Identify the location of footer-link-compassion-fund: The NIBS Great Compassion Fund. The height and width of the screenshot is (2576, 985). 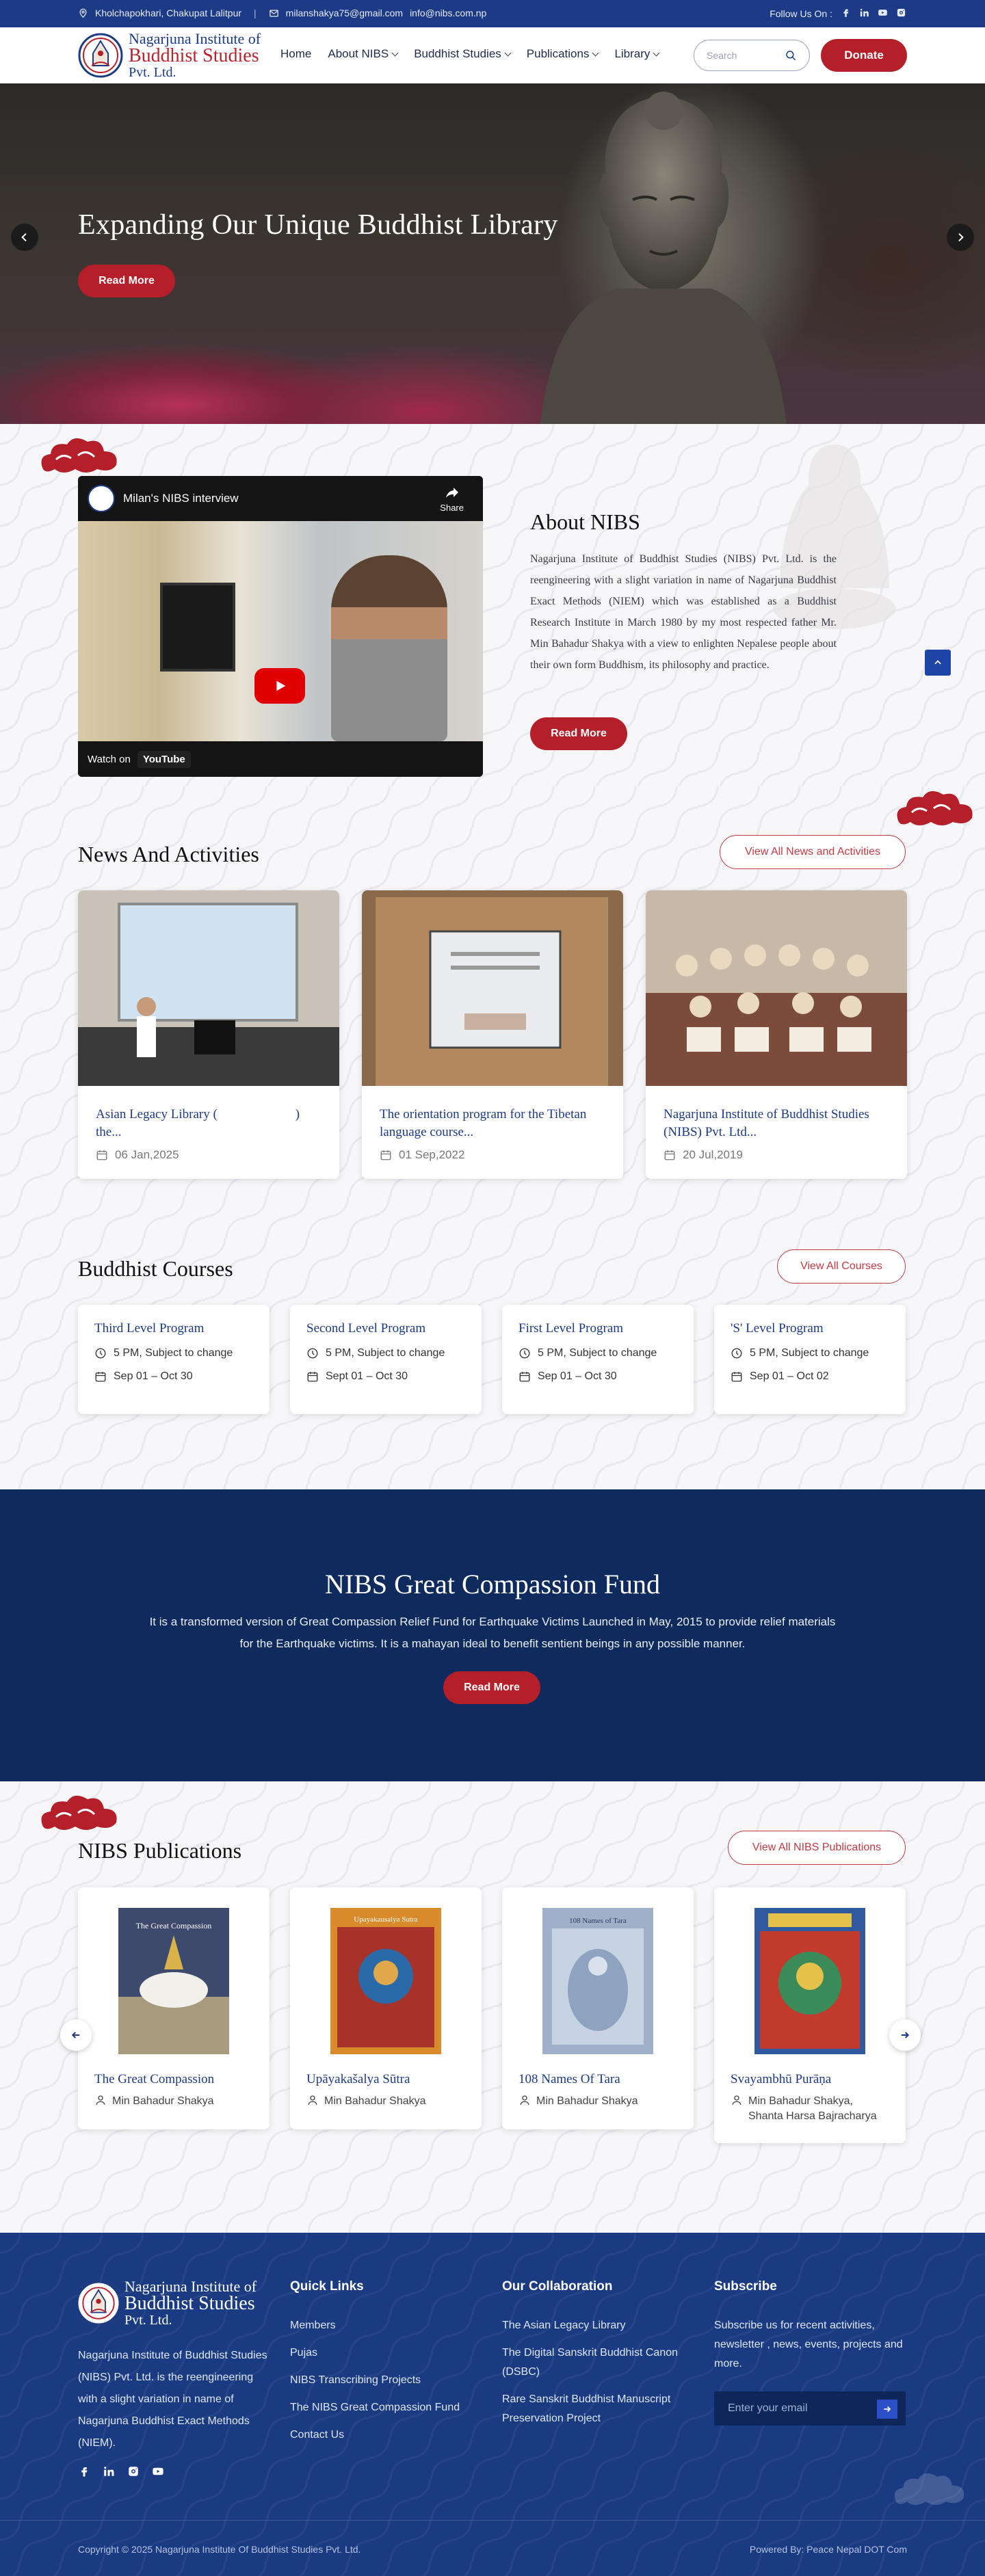
(379, 2407).